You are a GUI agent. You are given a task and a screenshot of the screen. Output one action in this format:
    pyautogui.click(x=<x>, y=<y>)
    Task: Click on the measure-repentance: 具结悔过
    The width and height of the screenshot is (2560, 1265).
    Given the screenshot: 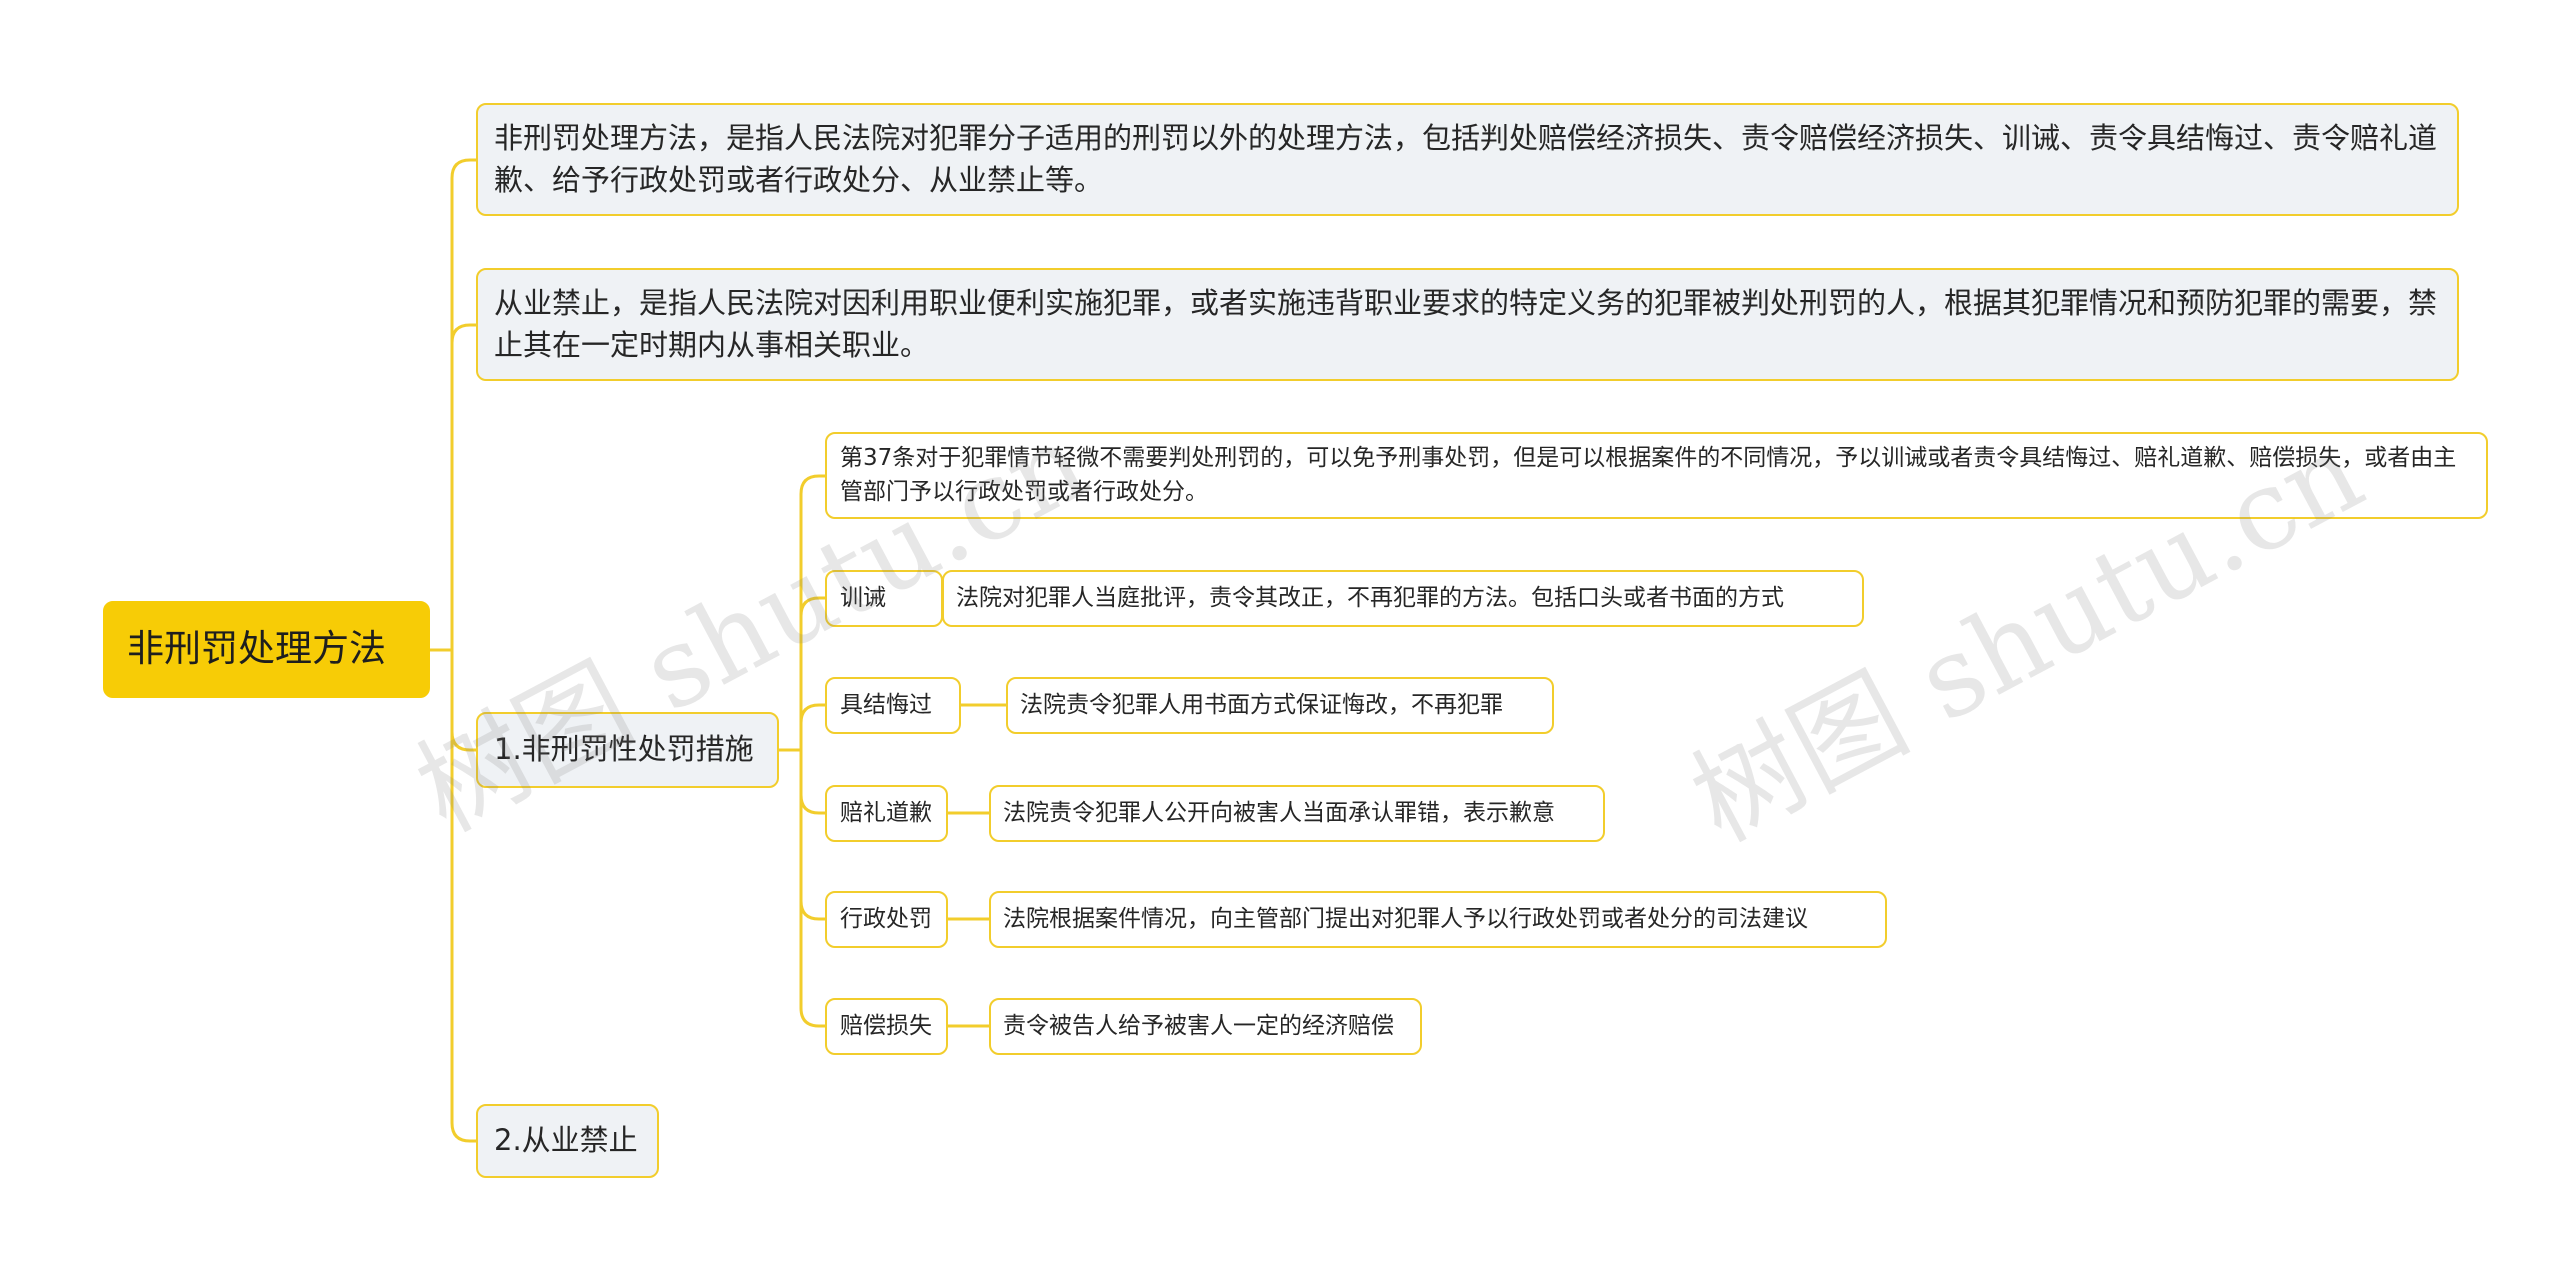 What is the action you would take?
    pyautogui.click(x=893, y=705)
    